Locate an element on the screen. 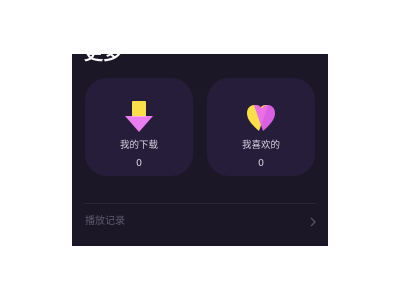 The height and width of the screenshot is (300, 400). heart-icon is located at coordinates (261, 118).